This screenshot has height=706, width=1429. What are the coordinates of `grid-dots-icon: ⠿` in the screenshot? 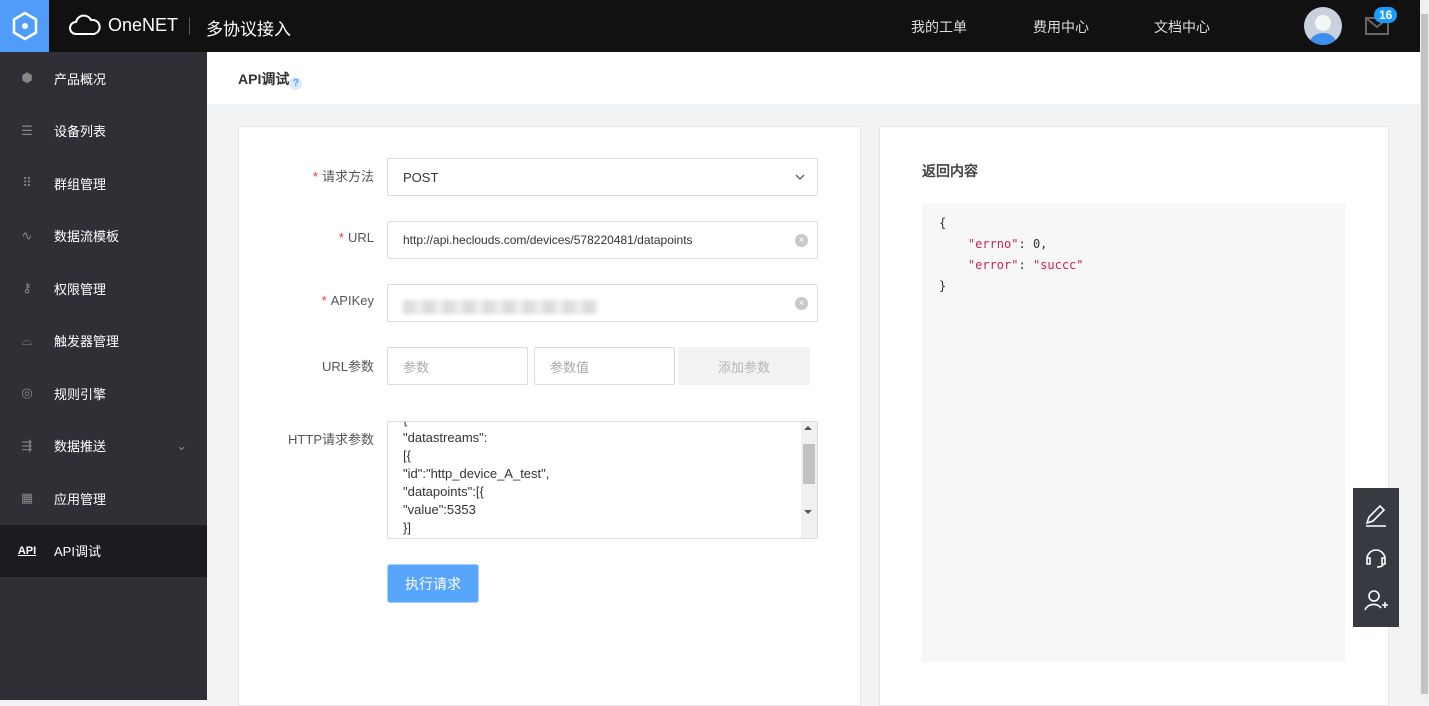 It's located at (27, 183).